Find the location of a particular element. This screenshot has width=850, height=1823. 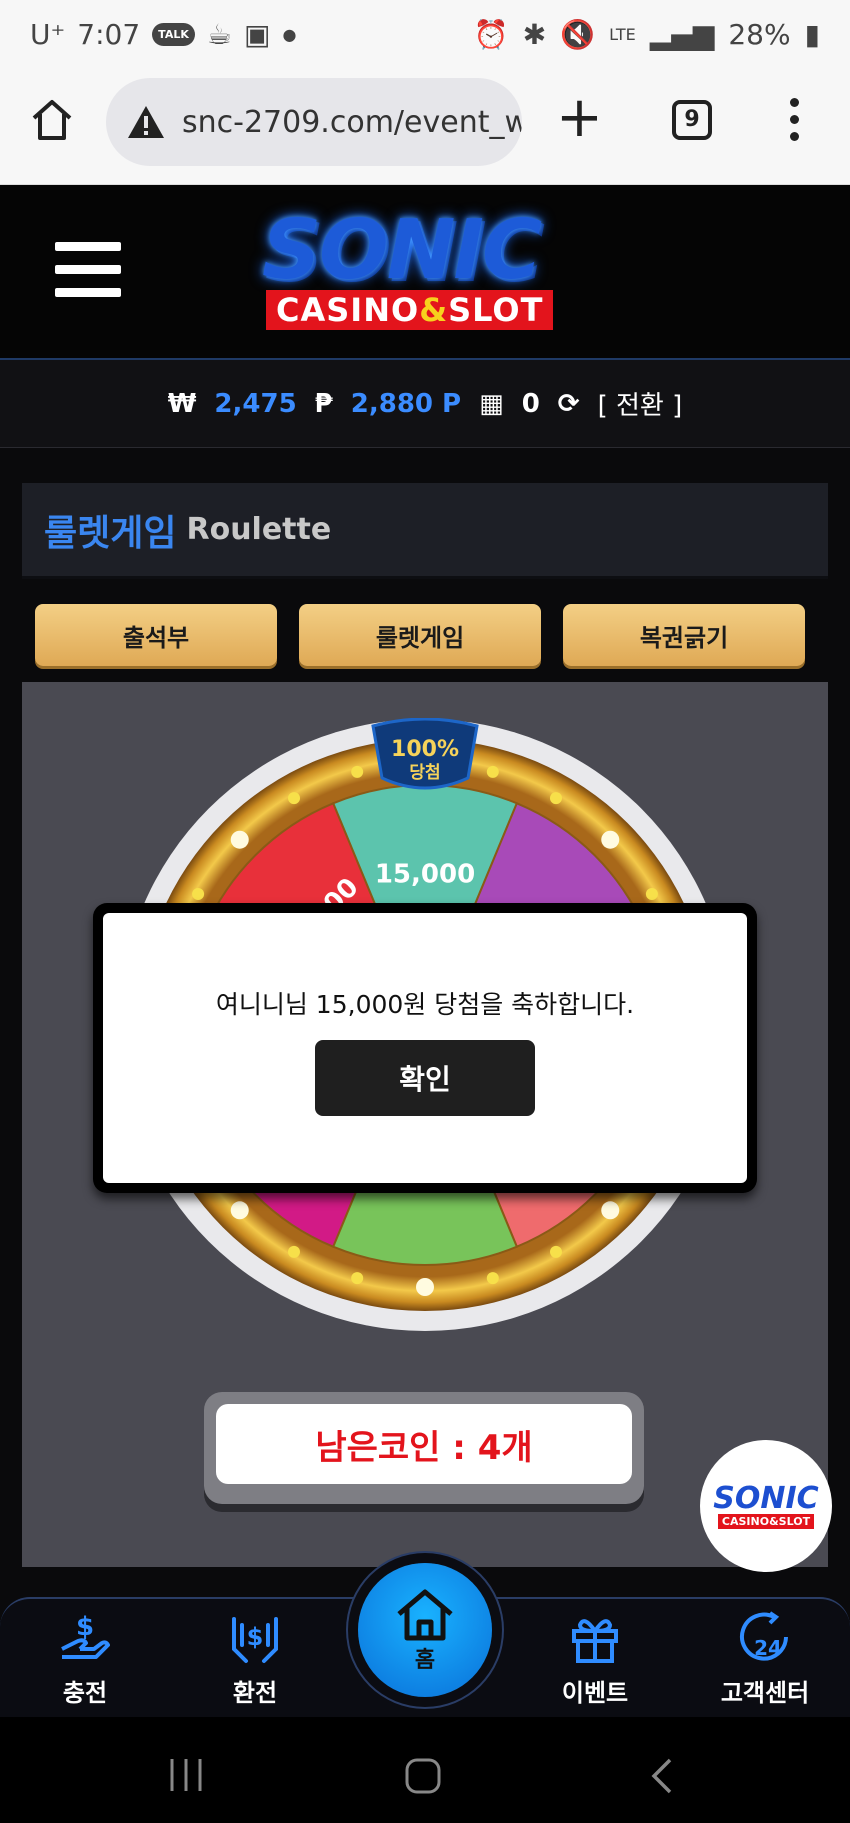

bluetooth-icon: ✱ is located at coordinates (534, 34).